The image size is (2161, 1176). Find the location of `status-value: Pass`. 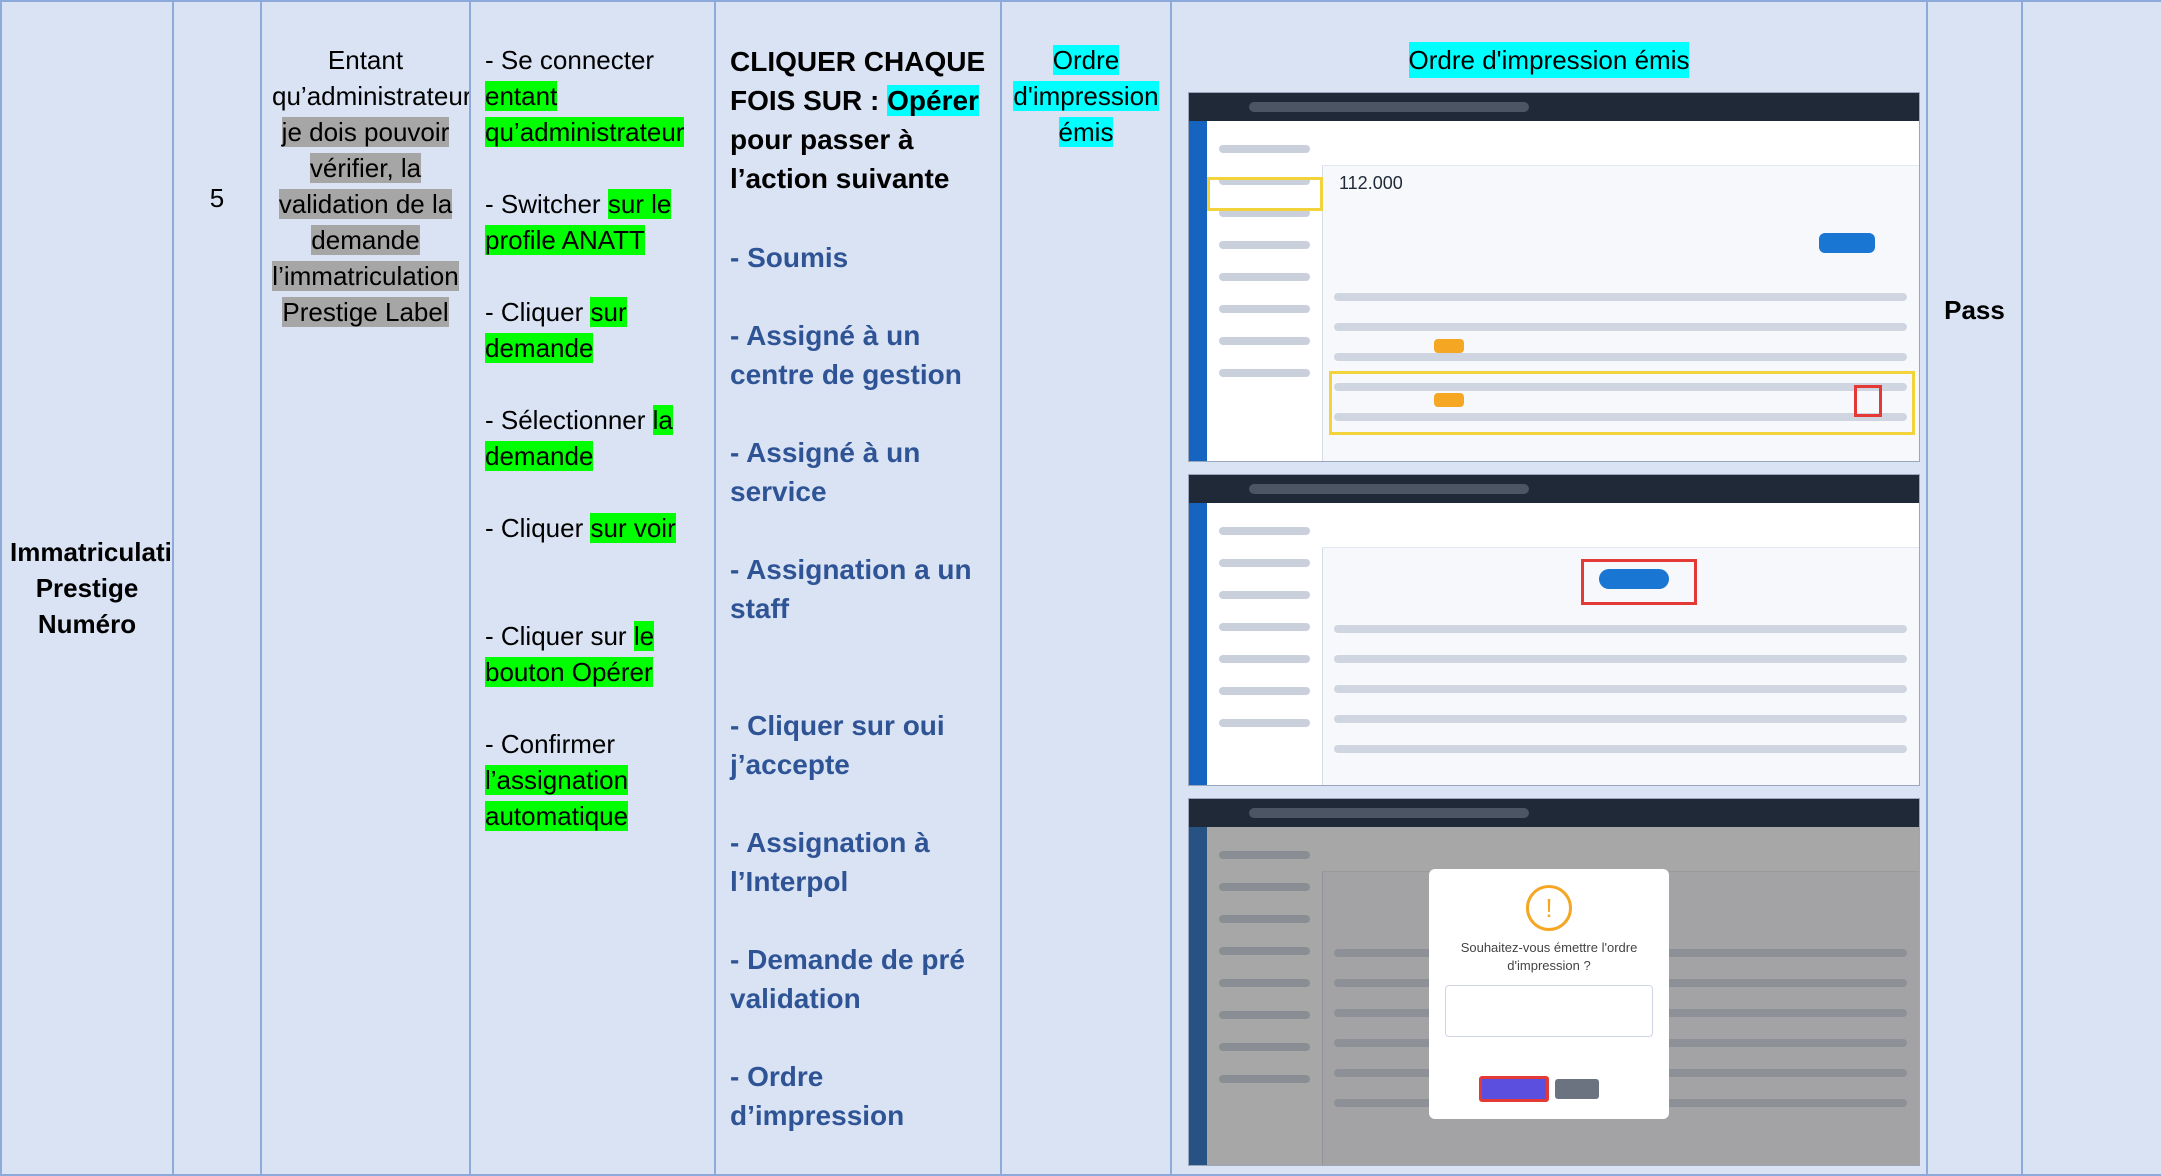

status-value: Pass is located at coordinates (1974, 310).